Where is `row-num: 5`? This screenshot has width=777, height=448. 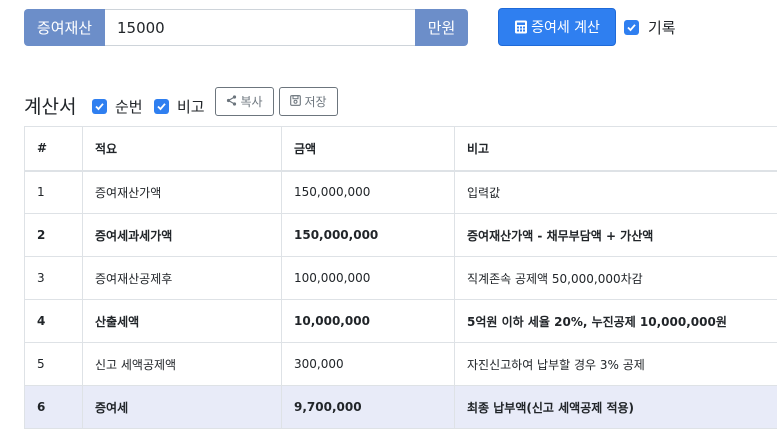 row-num: 5 is located at coordinates (53, 364).